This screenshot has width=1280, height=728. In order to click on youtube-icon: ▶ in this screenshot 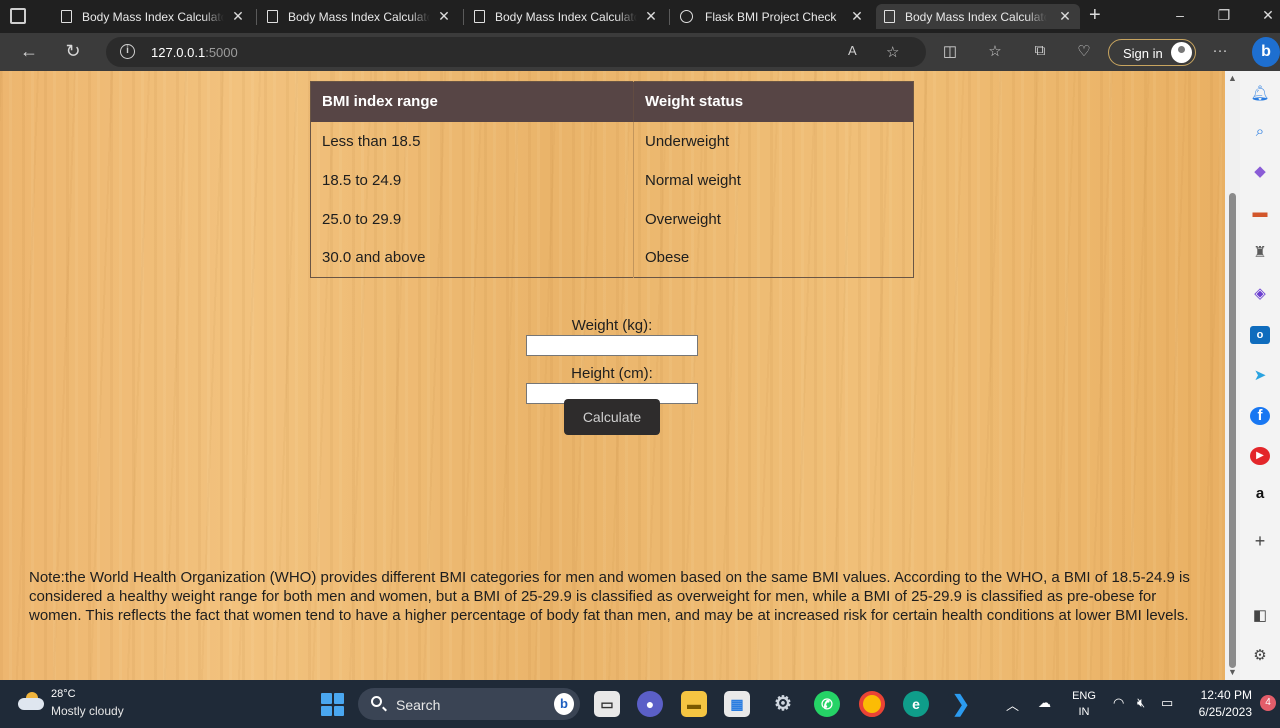, I will do `click(1260, 456)`.